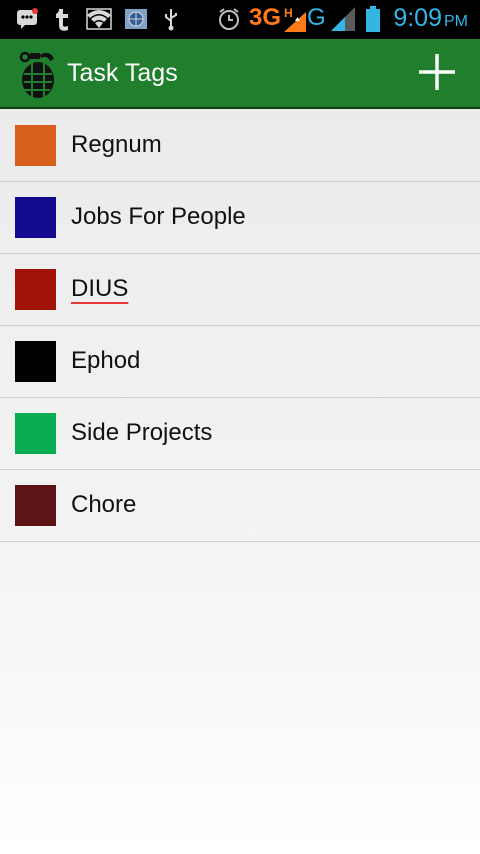 The width and height of the screenshot is (480, 854). I want to click on plus-icon, so click(437, 72).